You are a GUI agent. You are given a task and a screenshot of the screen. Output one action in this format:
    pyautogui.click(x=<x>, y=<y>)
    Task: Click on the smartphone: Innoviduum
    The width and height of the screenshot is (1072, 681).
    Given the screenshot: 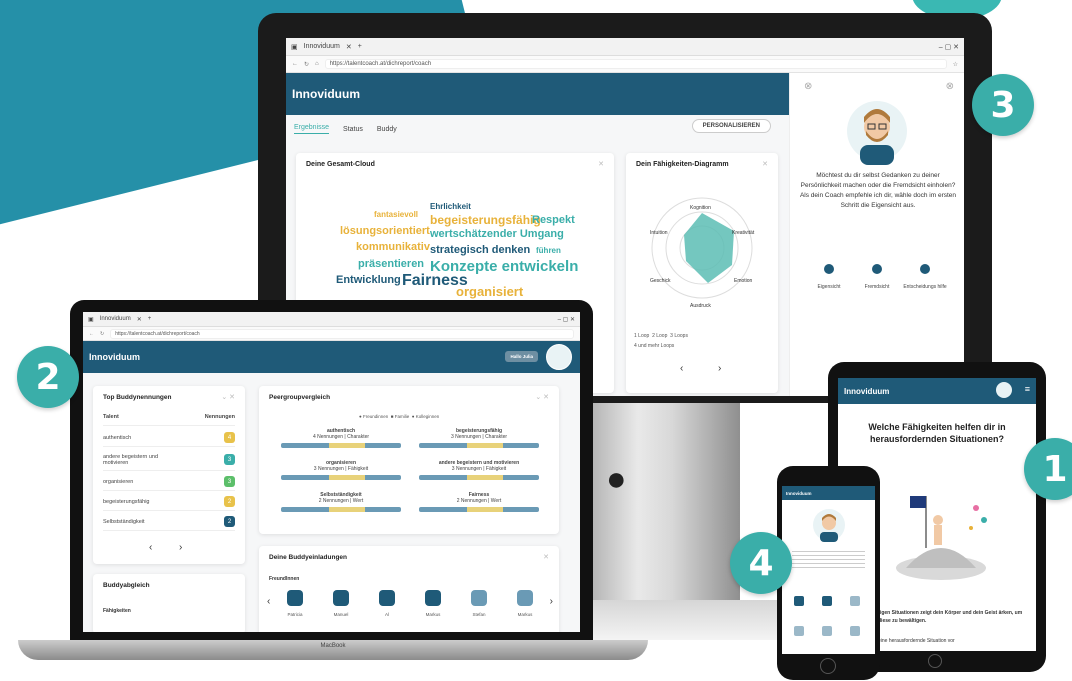 What is the action you would take?
    pyautogui.click(x=828, y=573)
    